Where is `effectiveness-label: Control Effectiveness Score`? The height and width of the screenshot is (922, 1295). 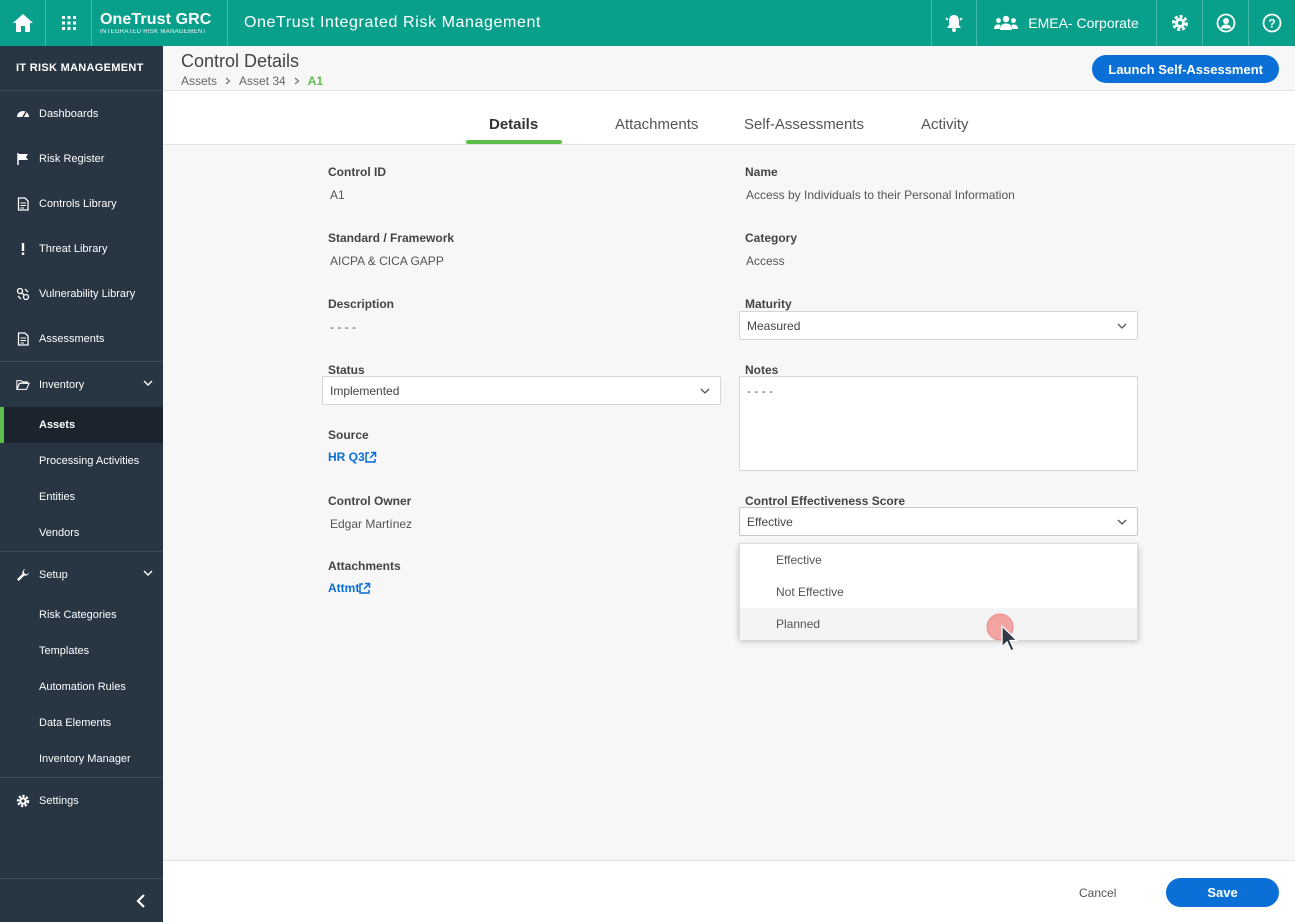
effectiveness-label: Control Effectiveness Score is located at coordinates (825, 501).